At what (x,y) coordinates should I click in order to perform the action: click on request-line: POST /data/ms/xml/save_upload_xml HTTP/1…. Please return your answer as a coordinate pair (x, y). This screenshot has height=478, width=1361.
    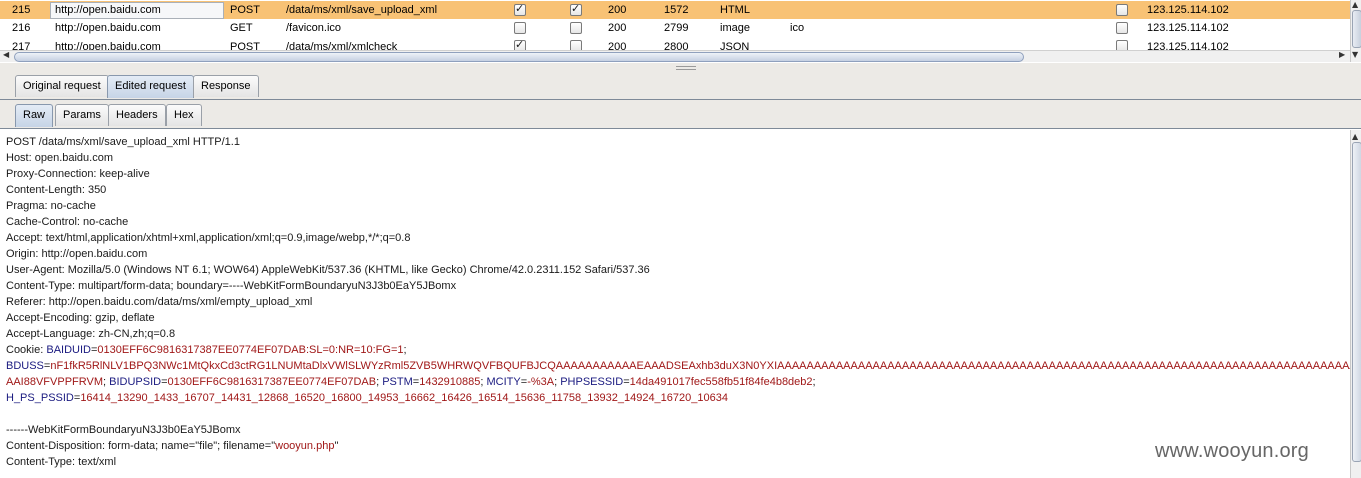
    Looking at the image, I should click on (123, 142).